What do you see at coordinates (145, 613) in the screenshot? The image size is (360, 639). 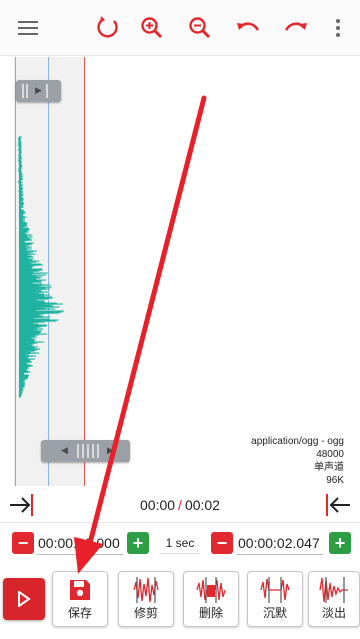 I see `trim-label: 修剪` at bounding box center [145, 613].